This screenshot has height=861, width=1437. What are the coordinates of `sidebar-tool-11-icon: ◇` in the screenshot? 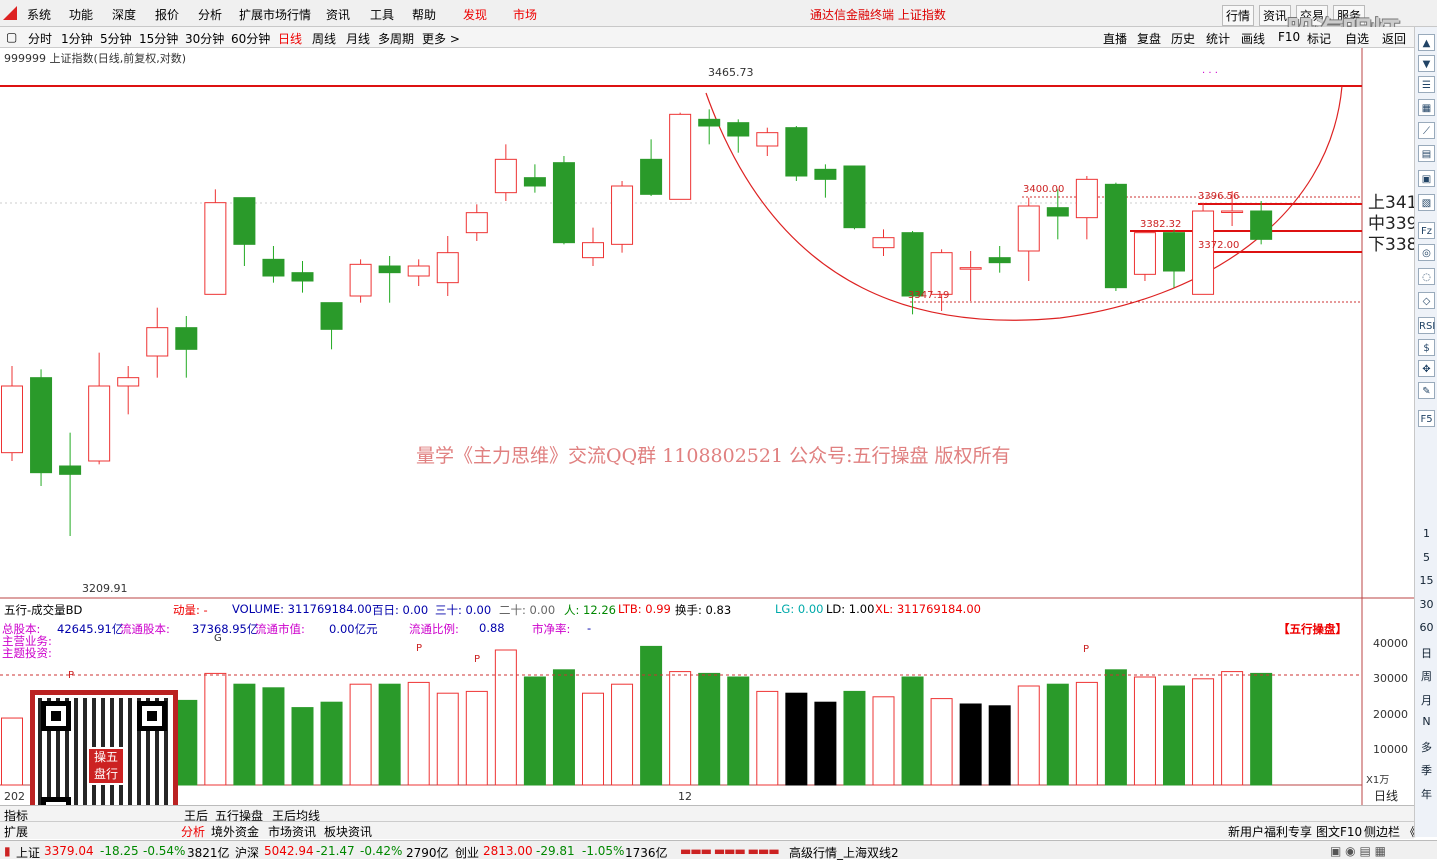 It's located at (1426, 300).